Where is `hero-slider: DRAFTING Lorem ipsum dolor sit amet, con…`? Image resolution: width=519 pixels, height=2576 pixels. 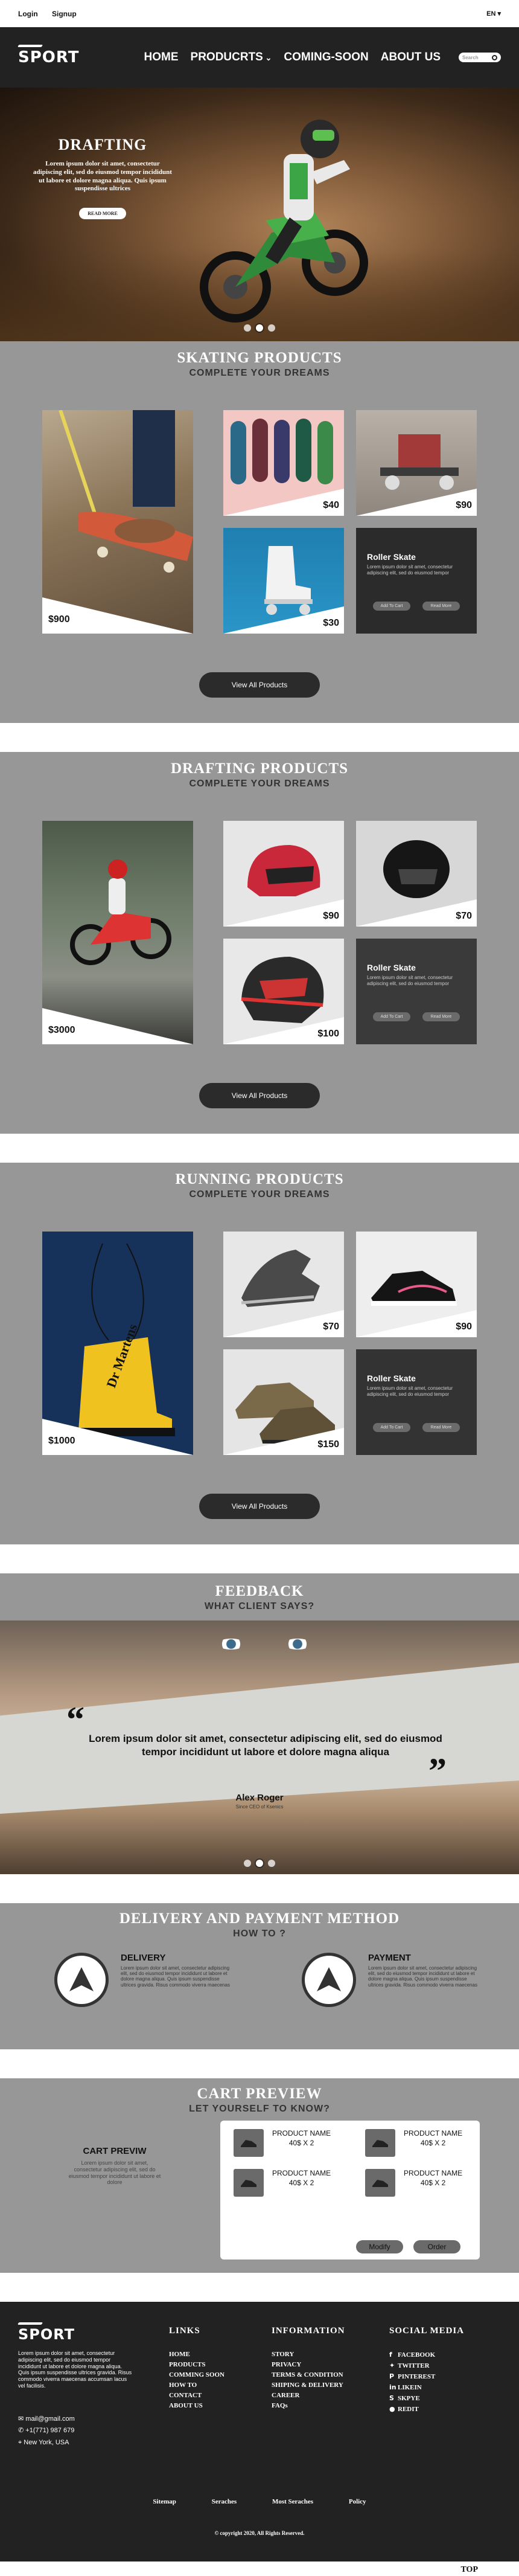 hero-slider: DRAFTING Lorem ipsum dolor sit amet, con… is located at coordinates (259, 214).